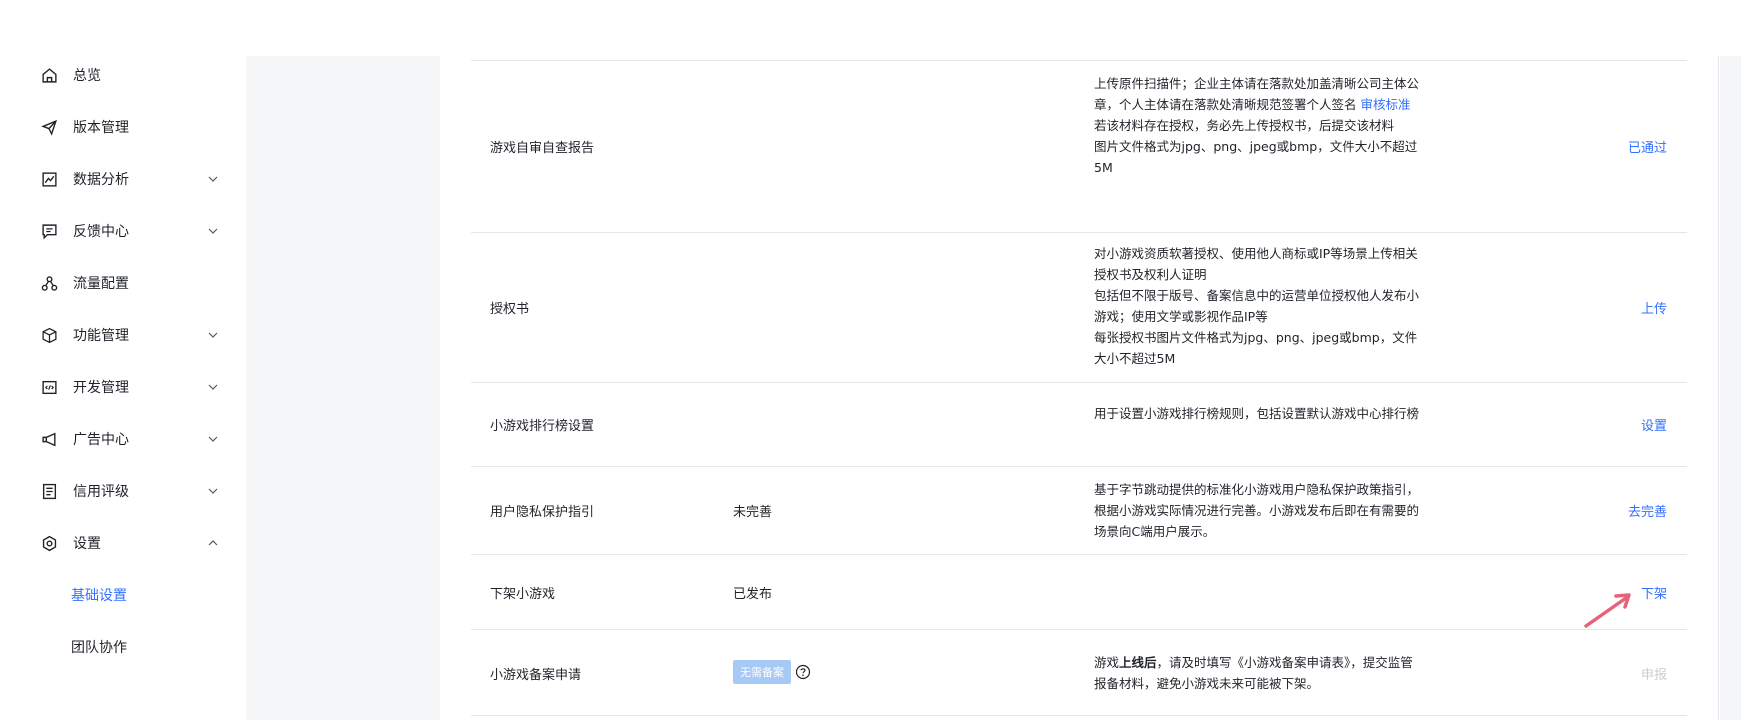 The height and width of the screenshot is (720, 1741). I want to click on gear-icon, so click(49, 543).